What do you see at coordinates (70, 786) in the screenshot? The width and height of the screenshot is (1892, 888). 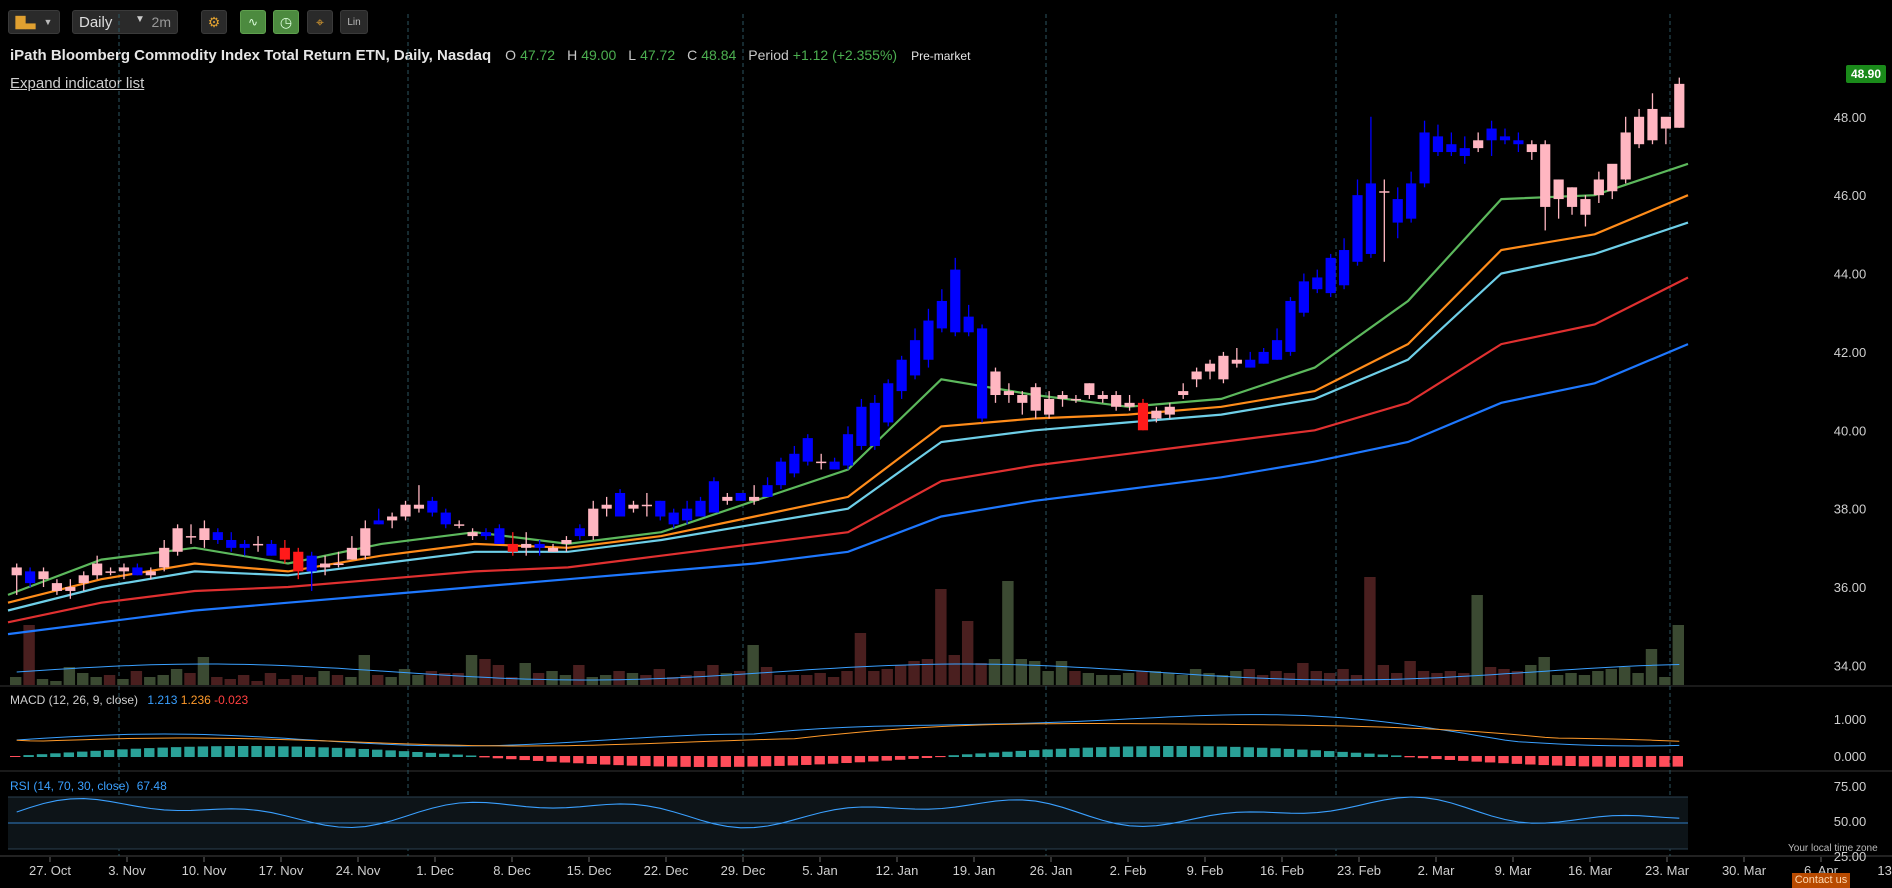 I see `rsi-label: RSI (14, 70, 30, close)` at bounding box center [70, 786].